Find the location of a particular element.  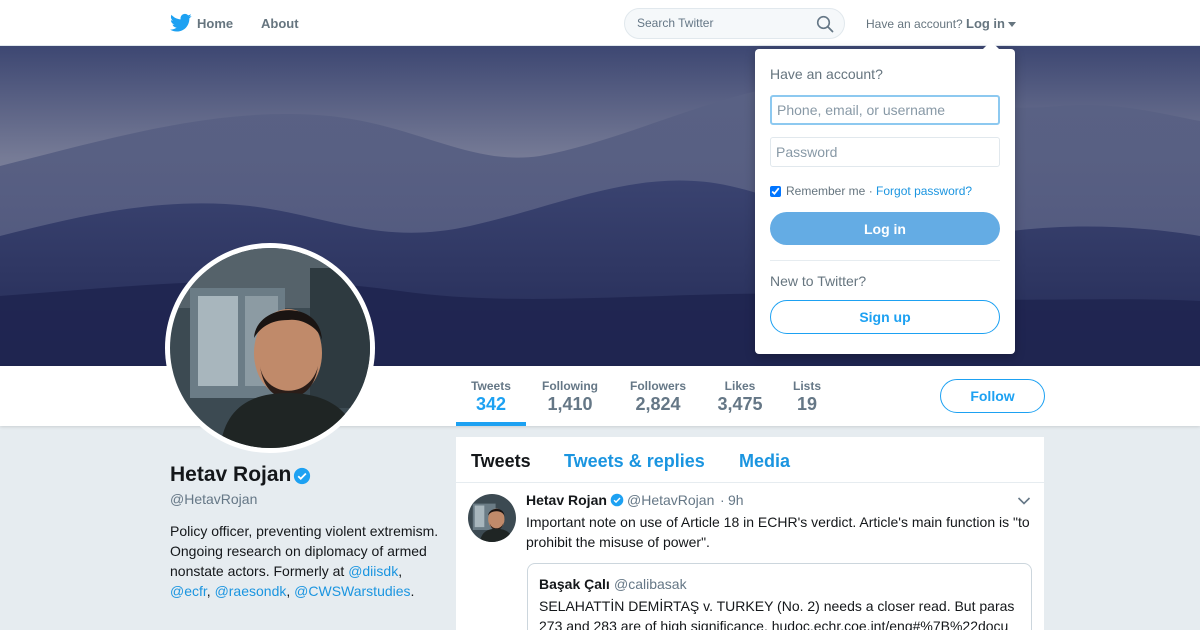

tweet-author-name: Hetav Rojan is located at coordinates (566, 500).